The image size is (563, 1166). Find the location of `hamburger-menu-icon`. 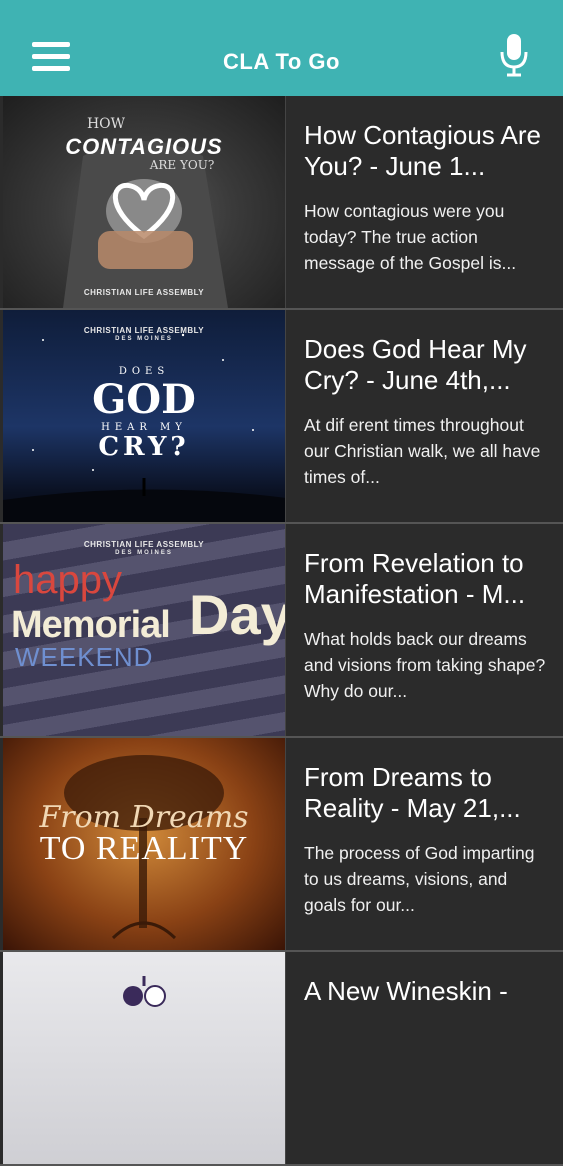

hamburger-menu-icon is located at coordinates (51, 58).